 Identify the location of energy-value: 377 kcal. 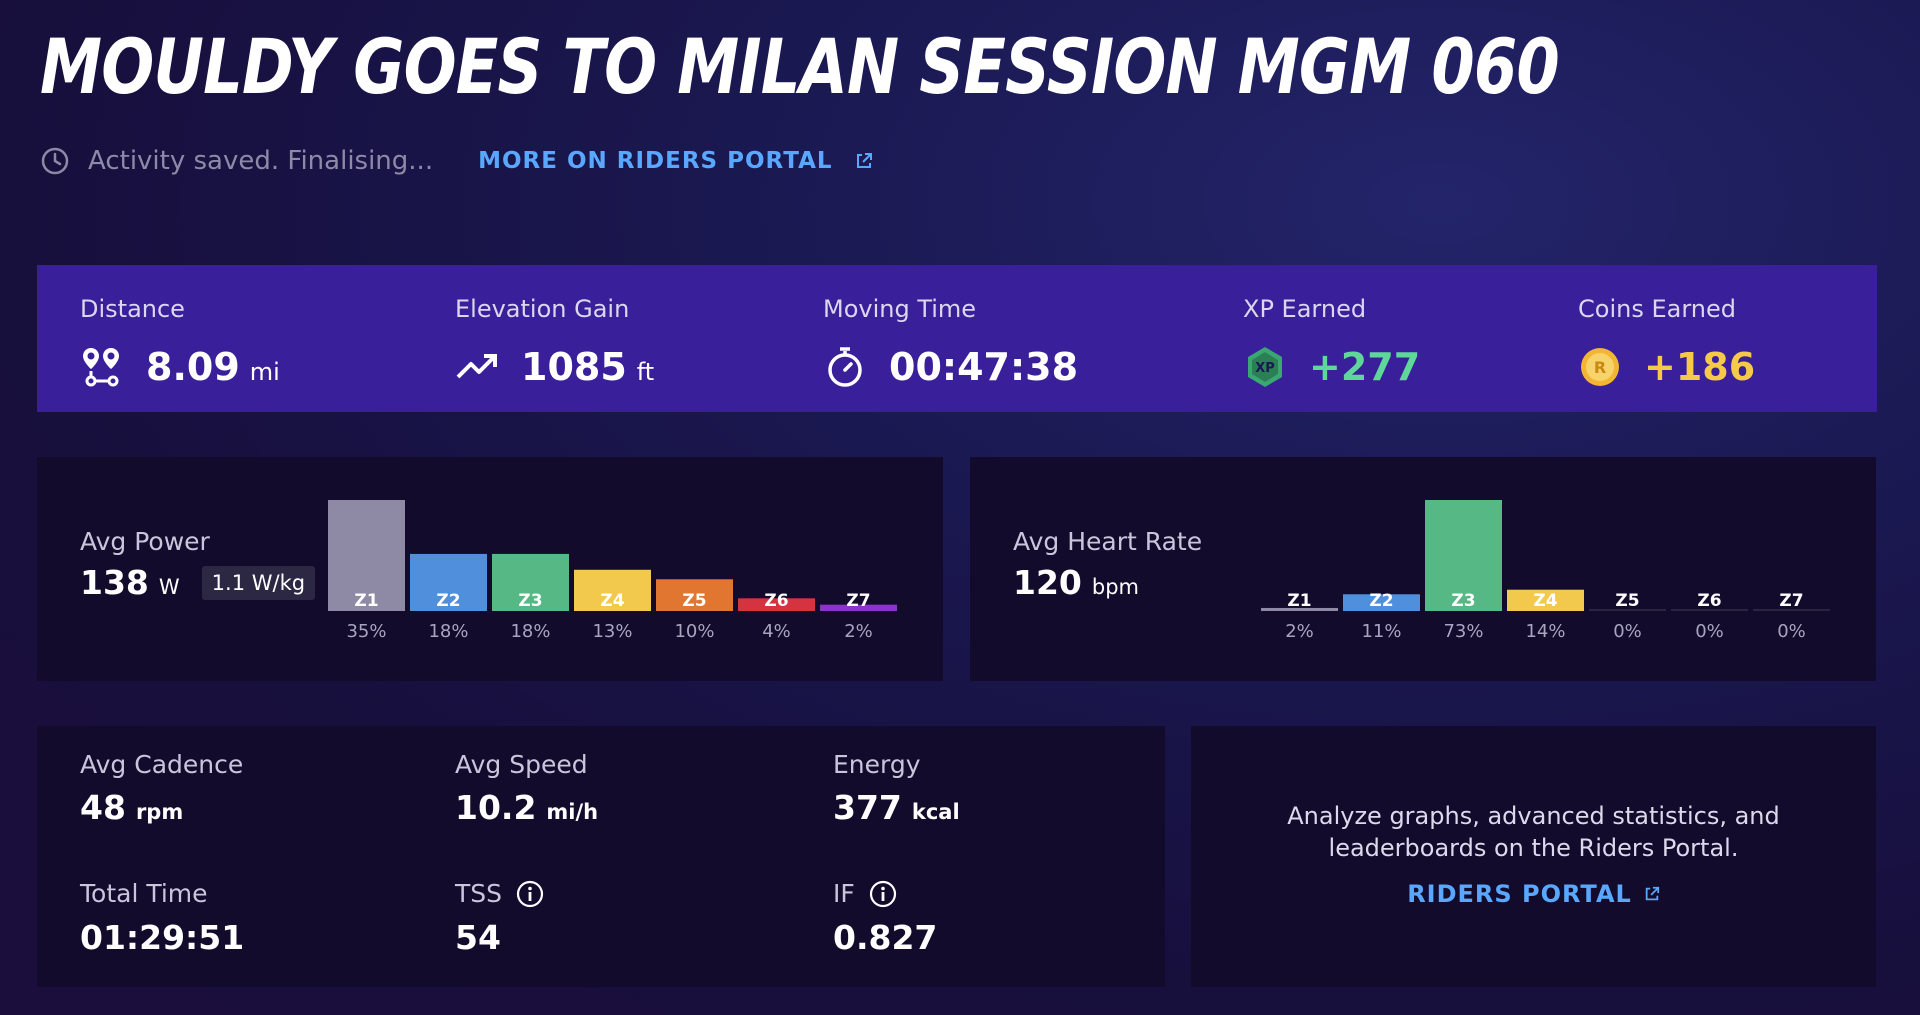
(896, 807).